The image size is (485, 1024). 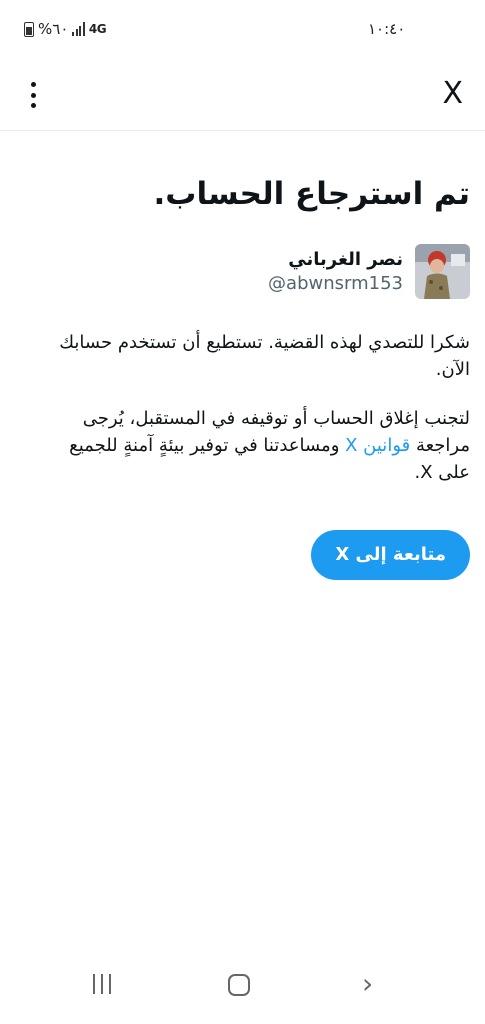 I want to click on system-nav-bar: ›, so click(x=242, y=989).